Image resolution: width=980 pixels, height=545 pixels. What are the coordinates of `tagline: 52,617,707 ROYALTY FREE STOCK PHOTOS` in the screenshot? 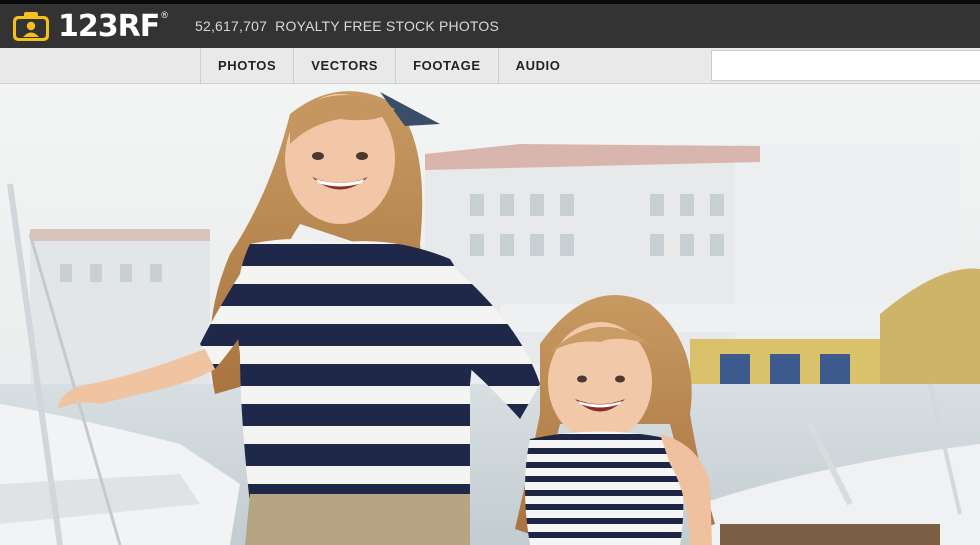 It's located at (347, 26).